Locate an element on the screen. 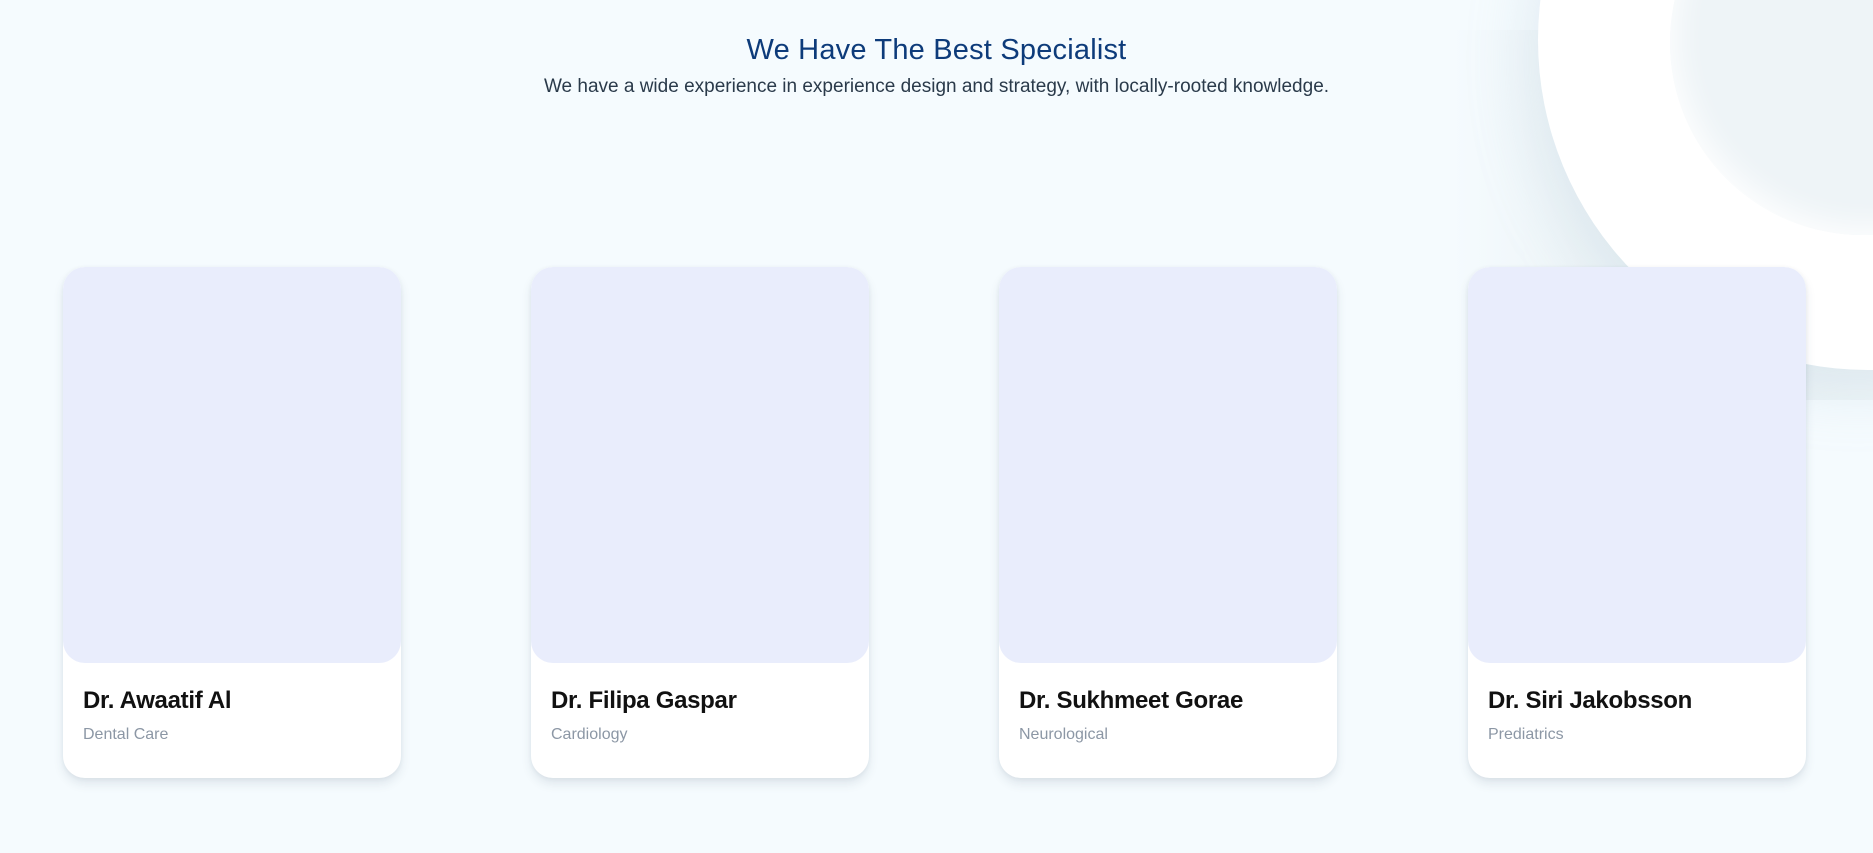 The image size is (1873, 853). doctor-name: Dr. Awaatif Al is located at coordinates (157, 700).